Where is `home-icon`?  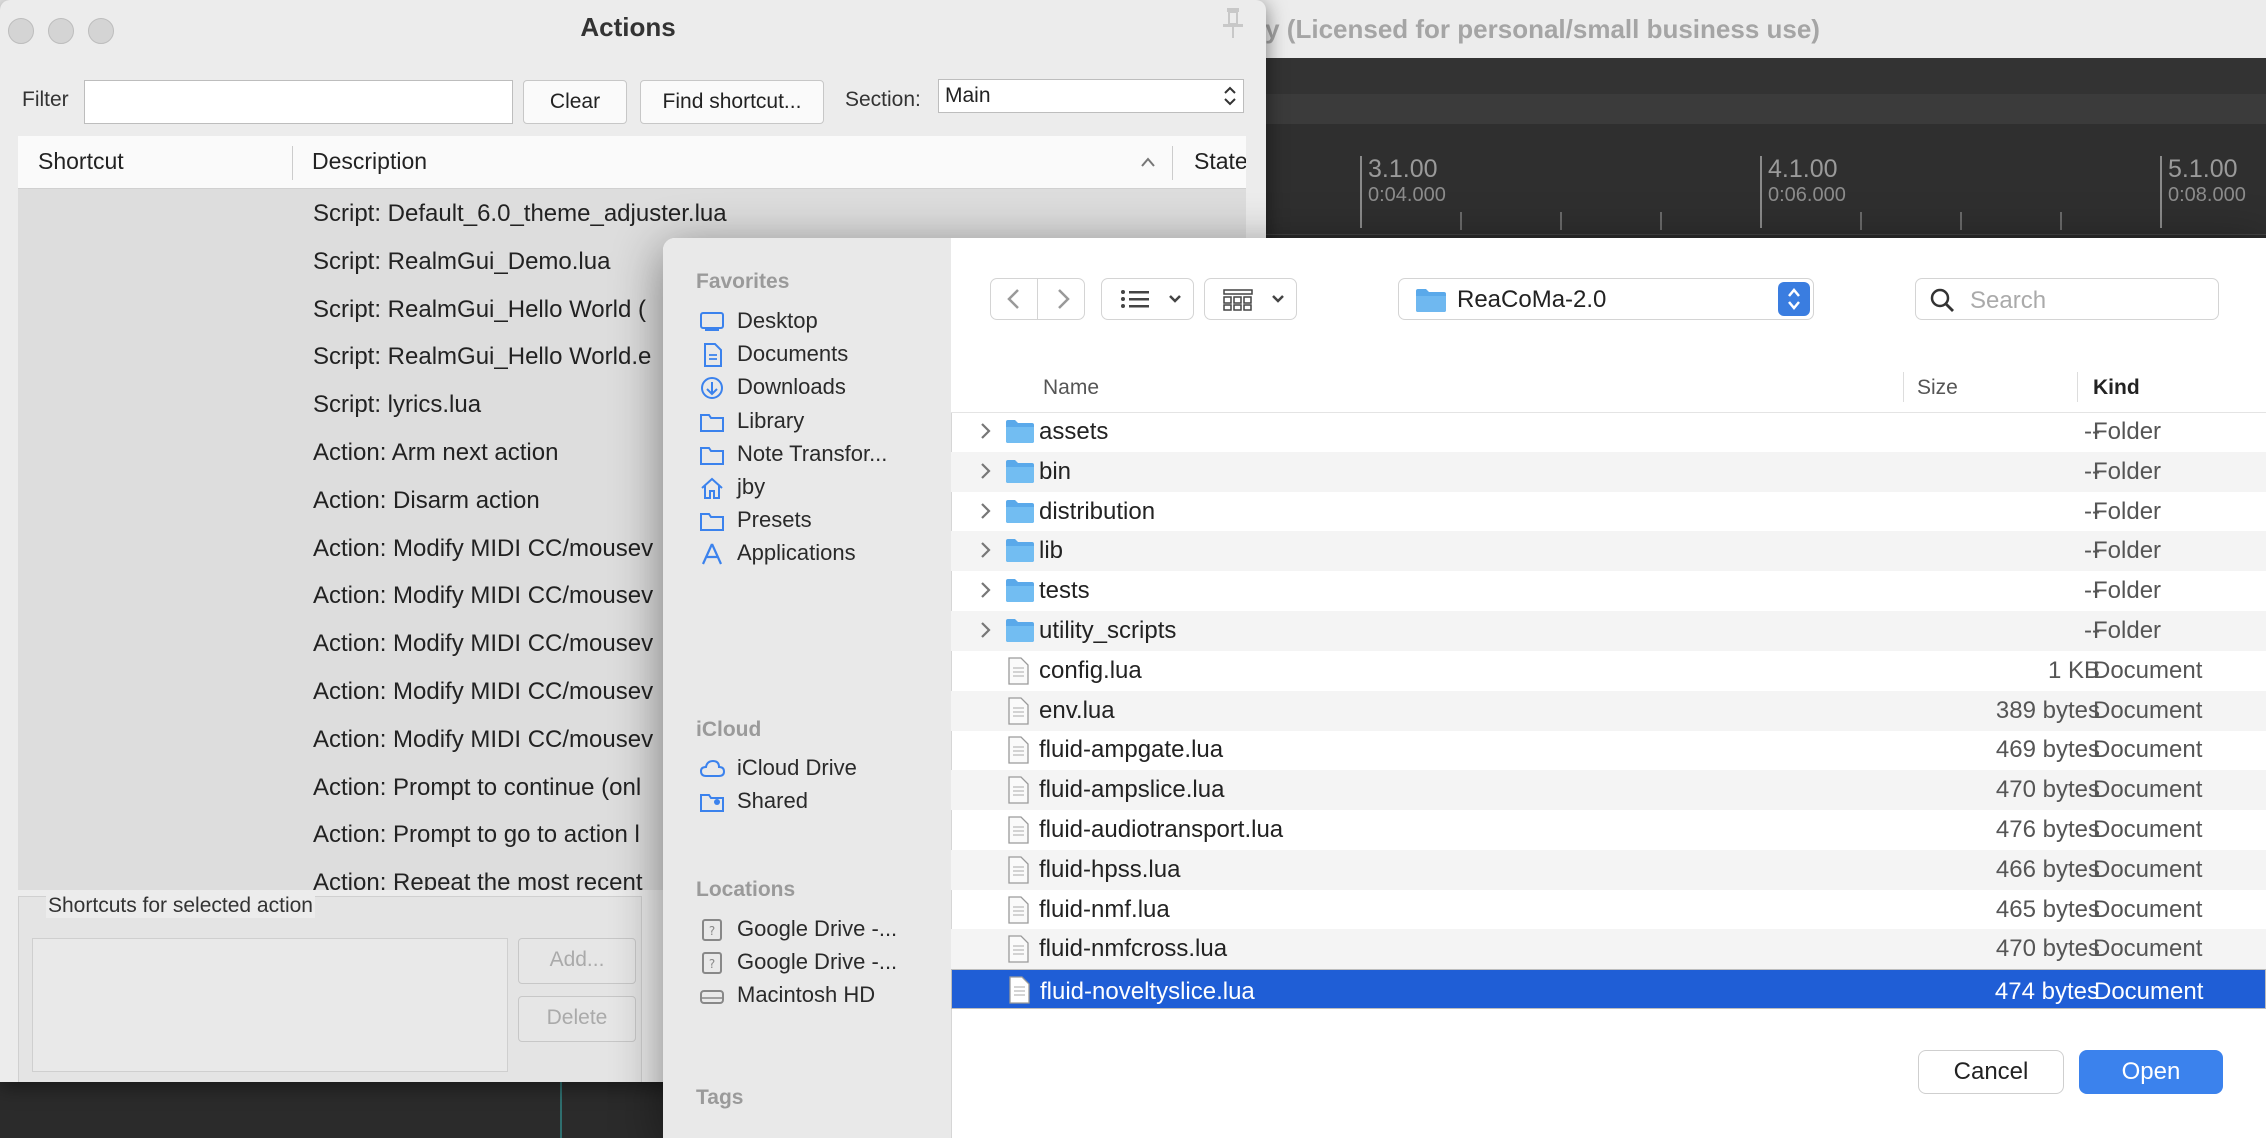 home-icon is located at coordinates (712, 488).